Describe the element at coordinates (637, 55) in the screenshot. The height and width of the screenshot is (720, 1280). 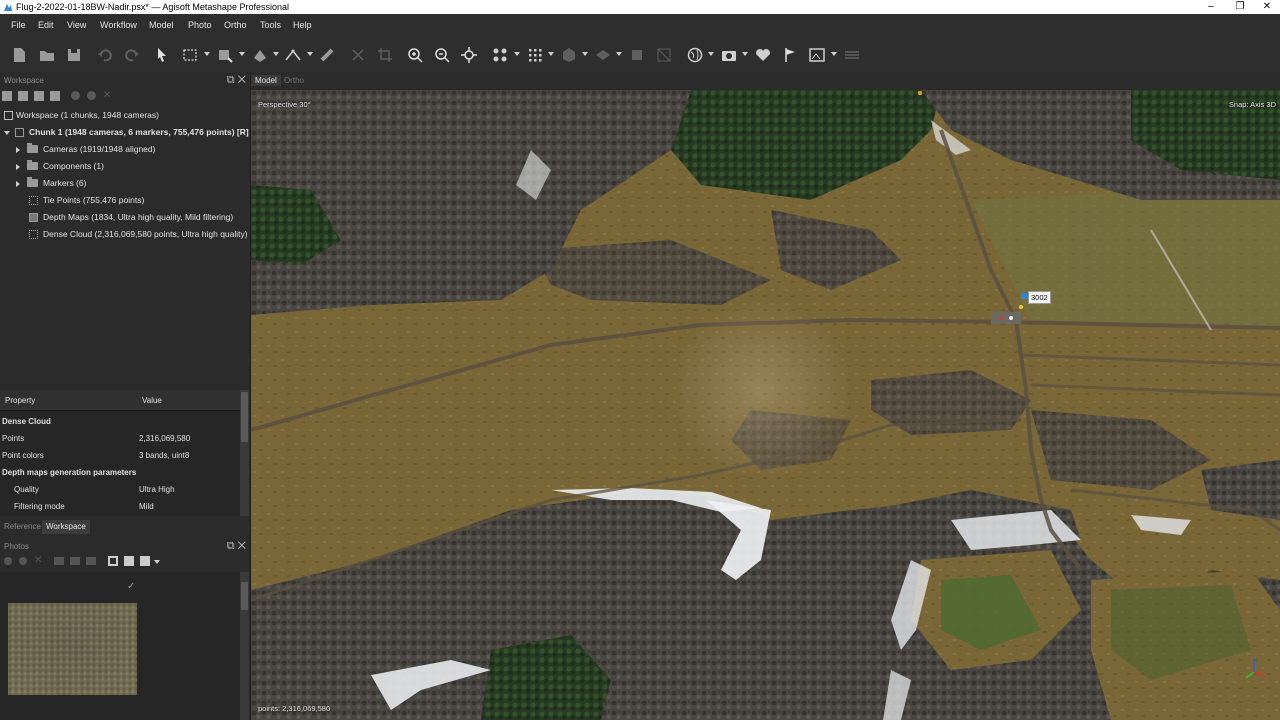
I see `dem-icon` at that location.